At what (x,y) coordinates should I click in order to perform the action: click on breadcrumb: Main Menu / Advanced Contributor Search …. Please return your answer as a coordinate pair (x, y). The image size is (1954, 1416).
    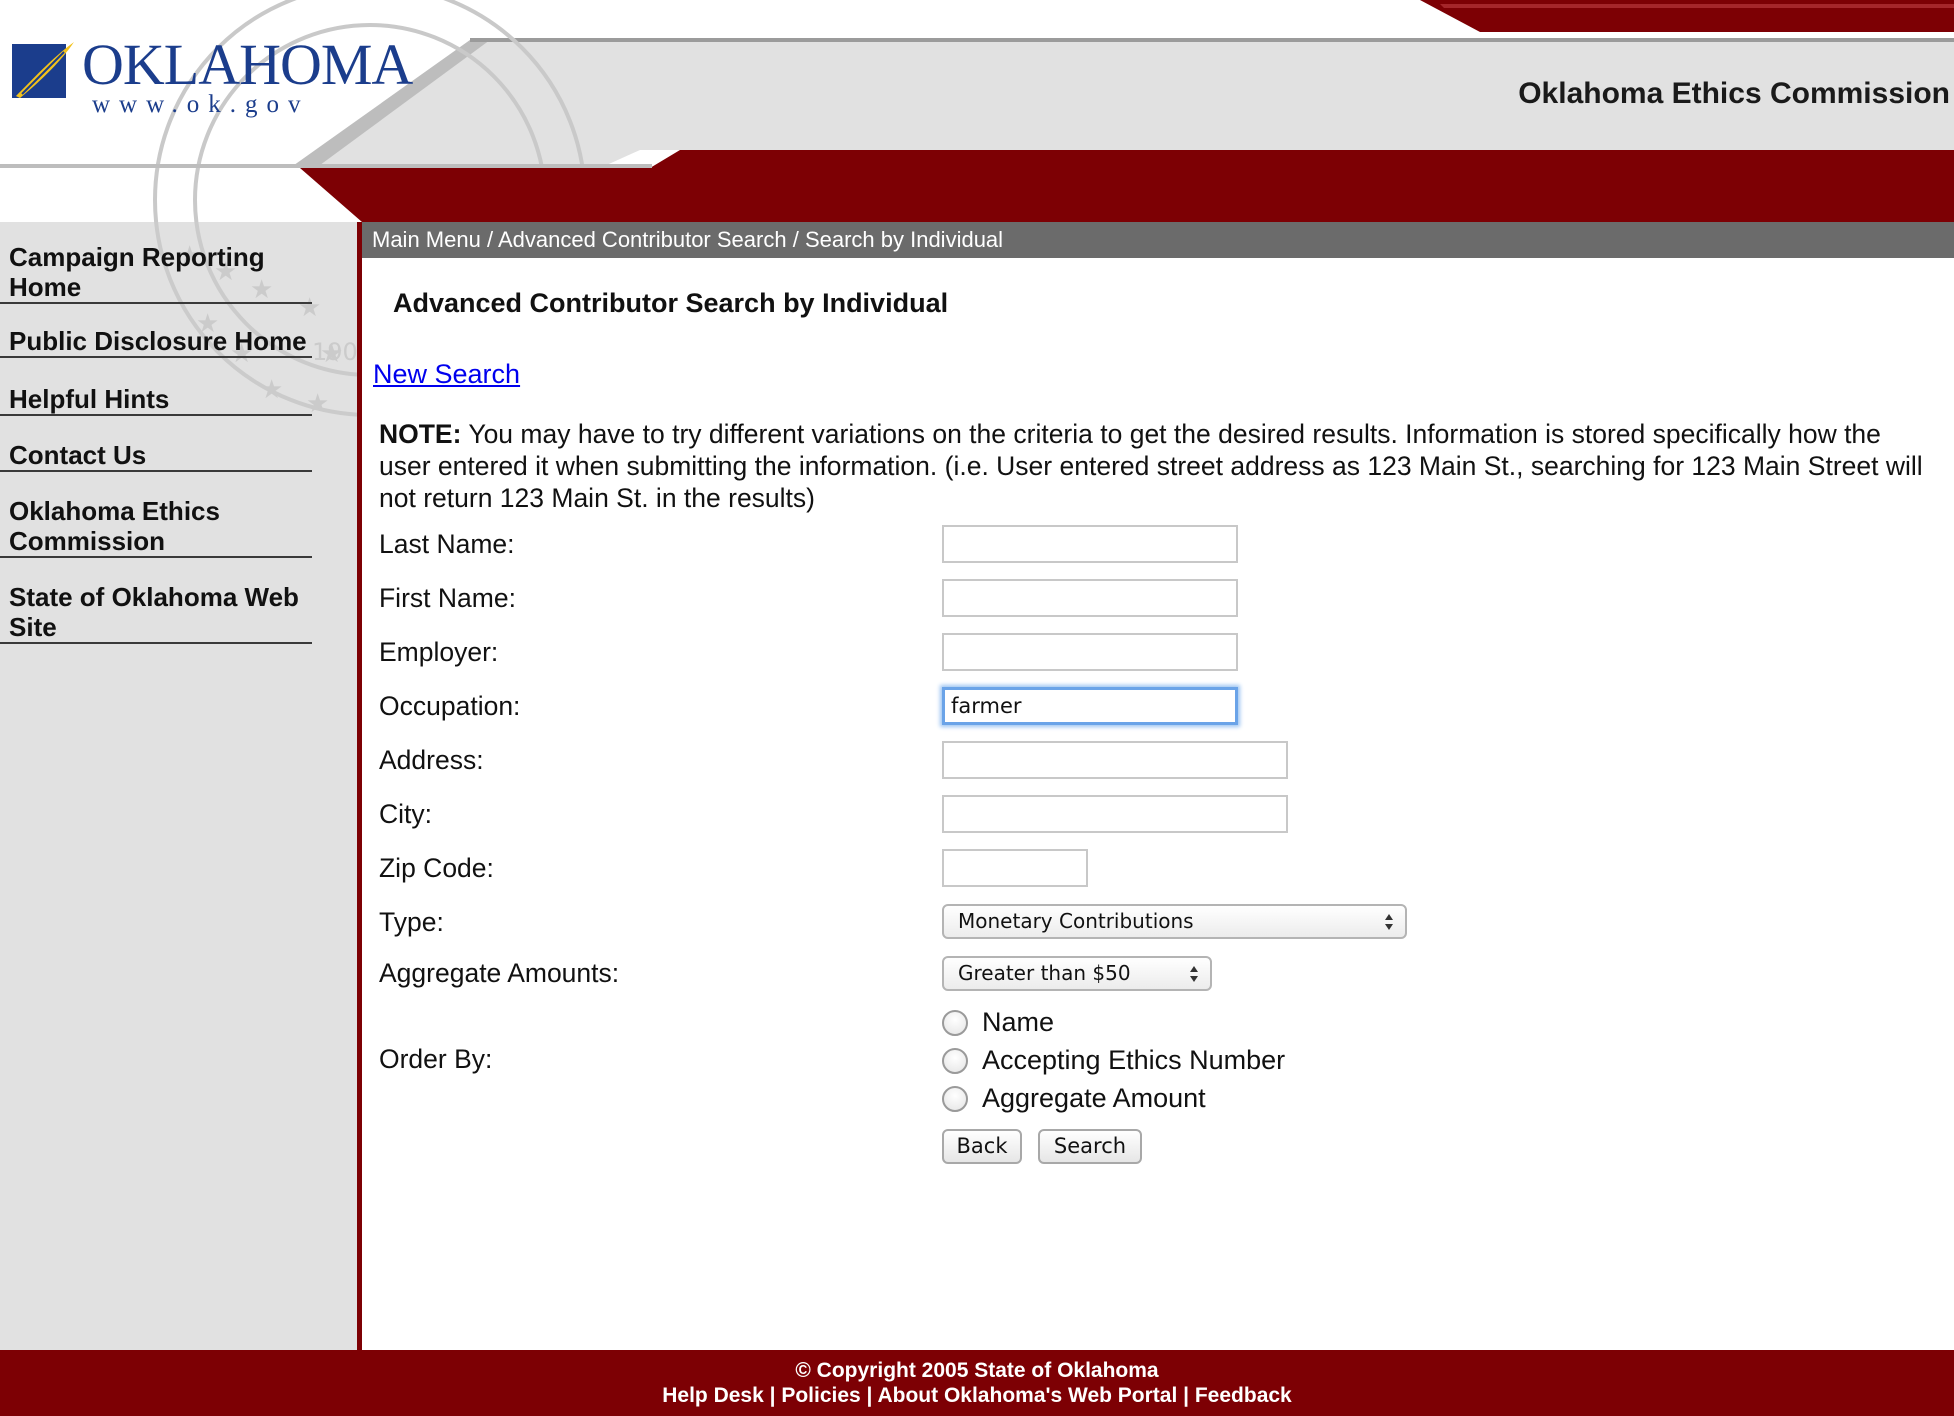
    Looking at the image, I should click on (1158, 240).